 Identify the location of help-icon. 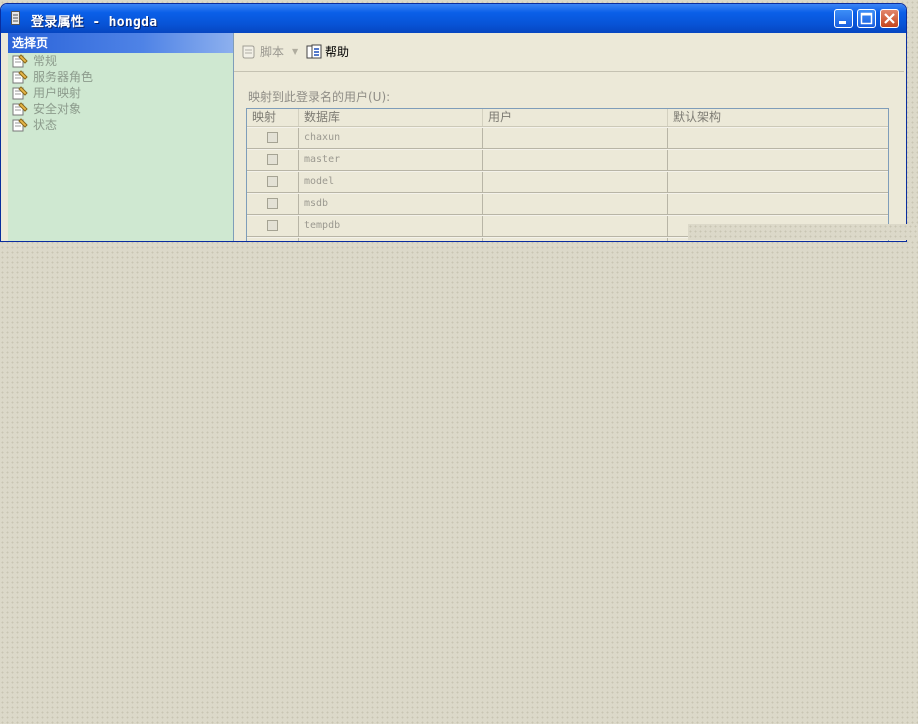
(314, 51).